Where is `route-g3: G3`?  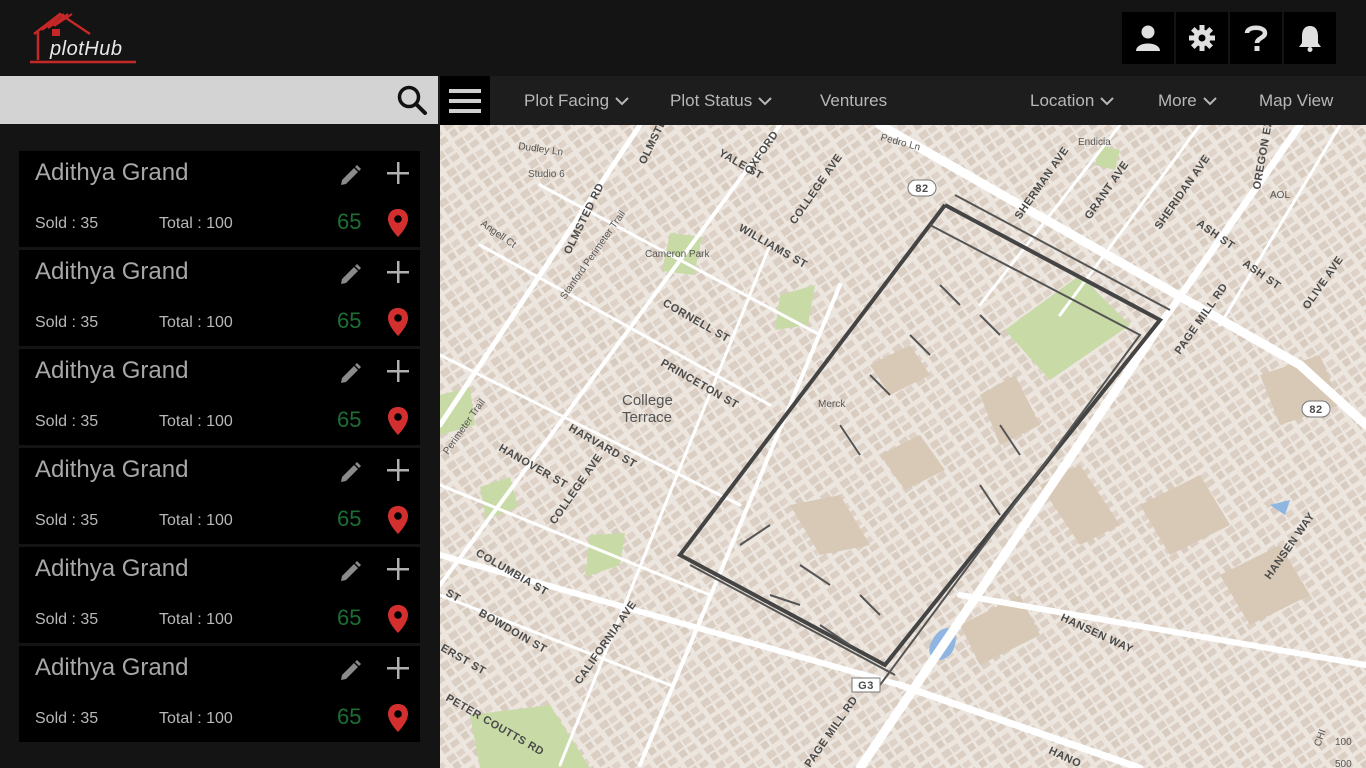 route-g3: G3 is located at coordinates (866, 685).